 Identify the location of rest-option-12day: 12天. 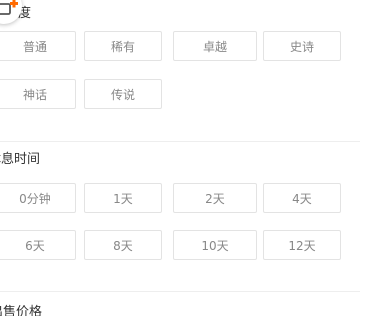
(302, 245).